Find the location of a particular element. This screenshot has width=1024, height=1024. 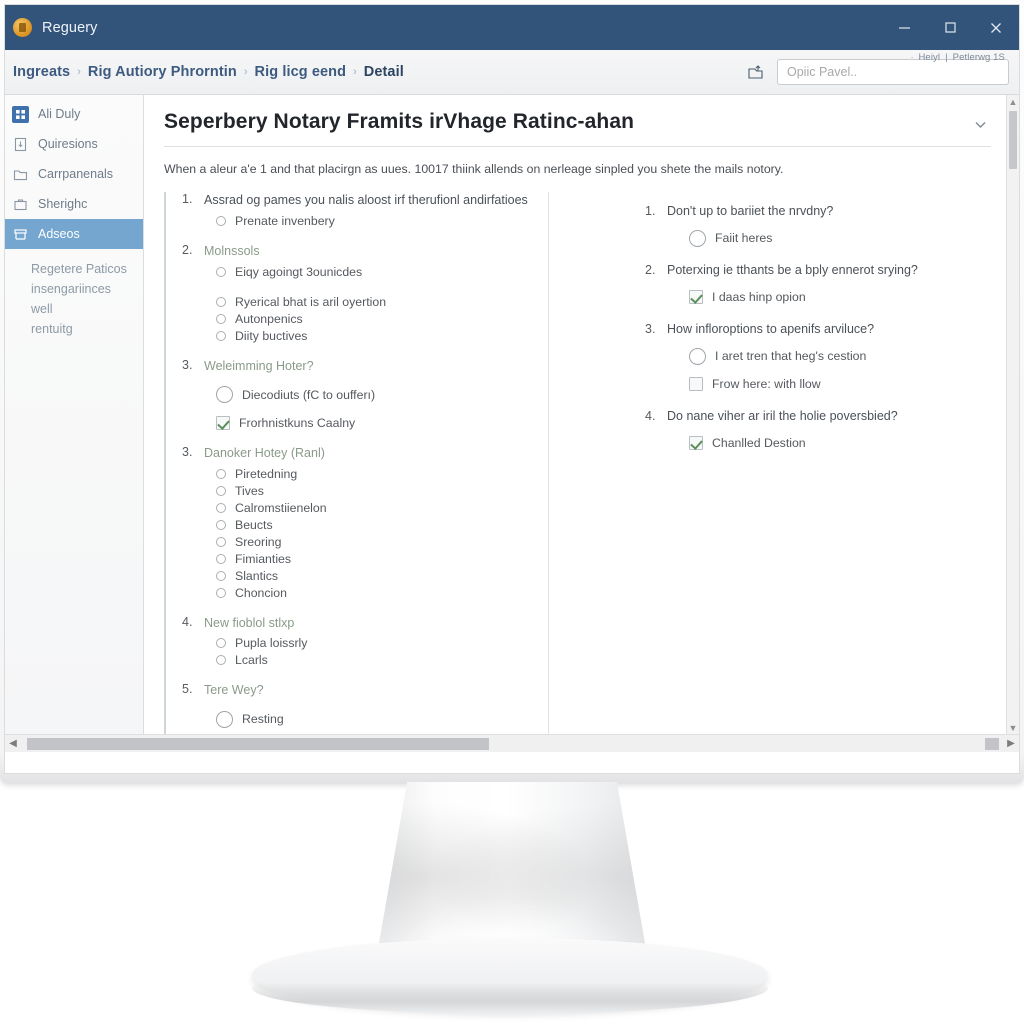

sidebar-item-sherighc: Sherighc is located at coordinates (74, 204).